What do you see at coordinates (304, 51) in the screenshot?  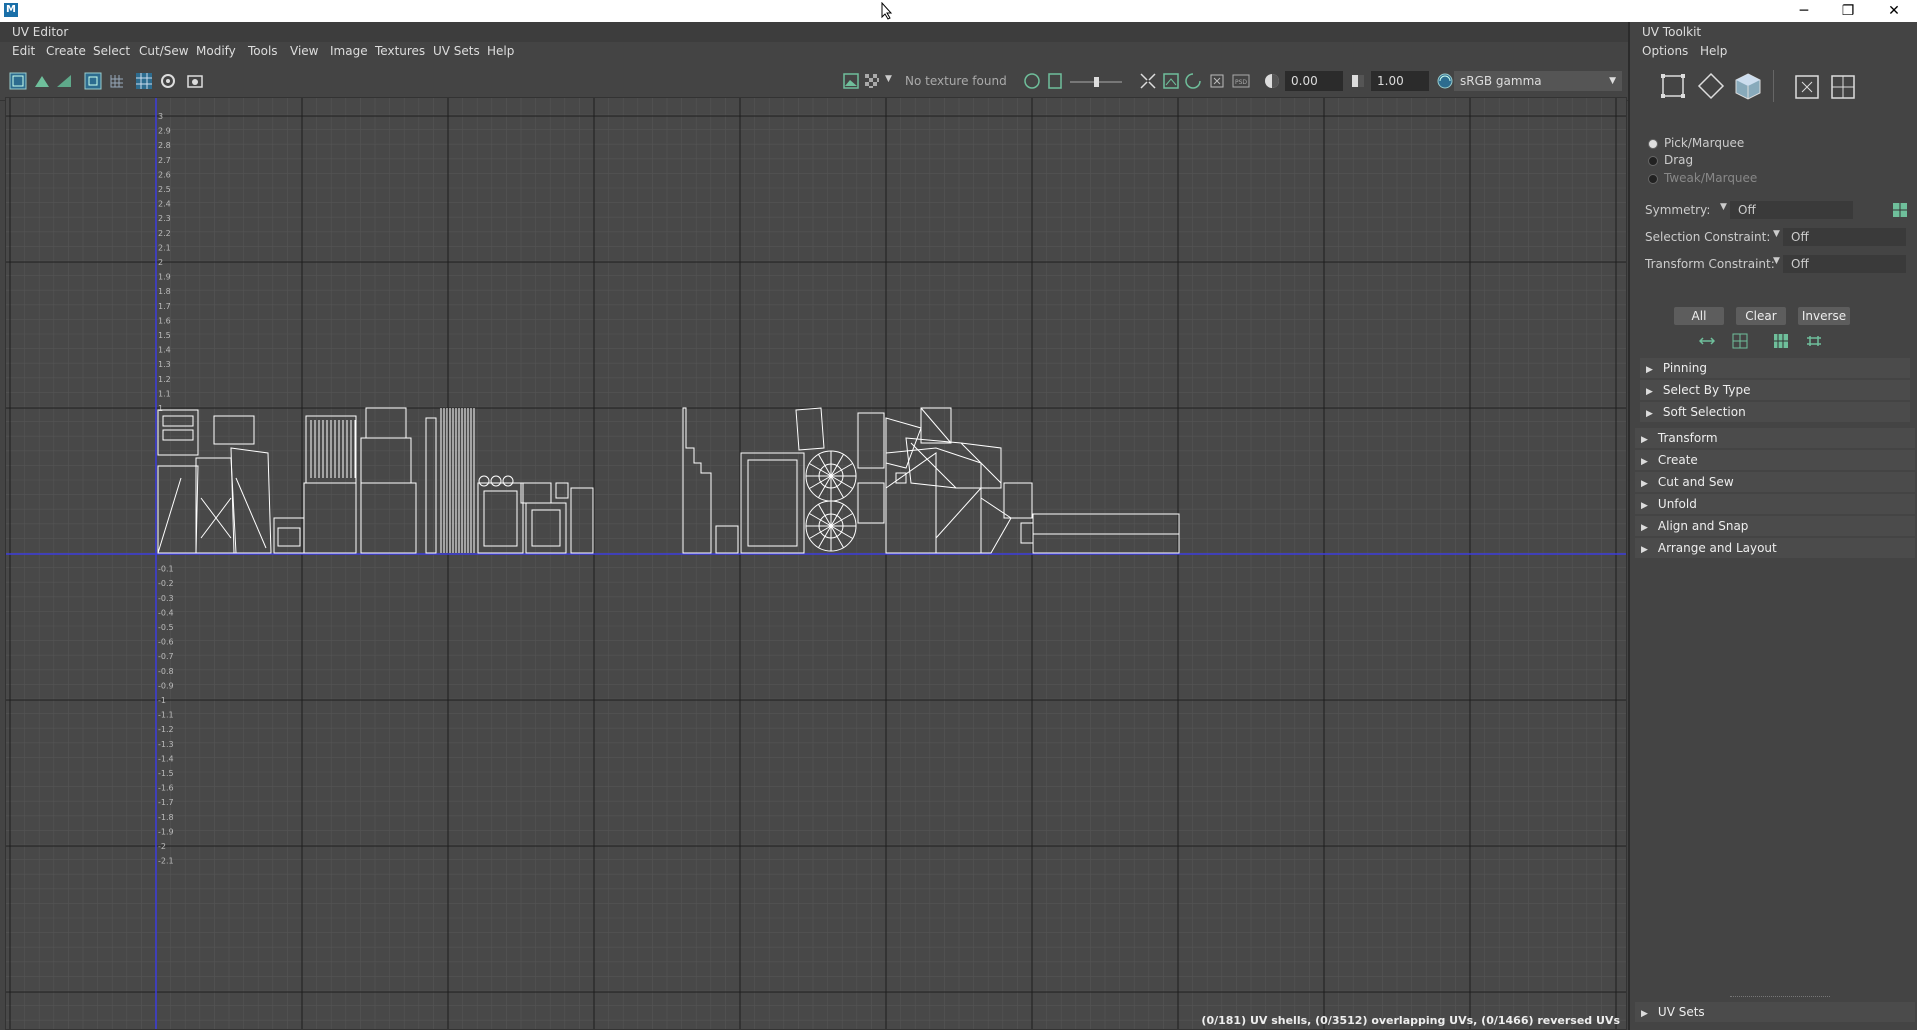 I see `menu-view: View` at bounding box center [304, 51].